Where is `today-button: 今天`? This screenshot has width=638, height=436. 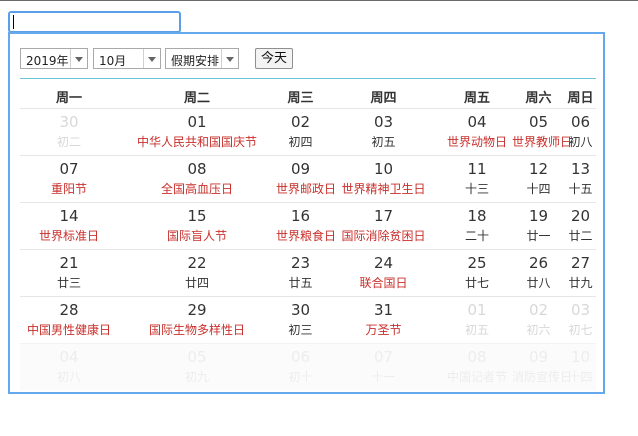 today-button: 今天 is located at coordinates (274, 58).